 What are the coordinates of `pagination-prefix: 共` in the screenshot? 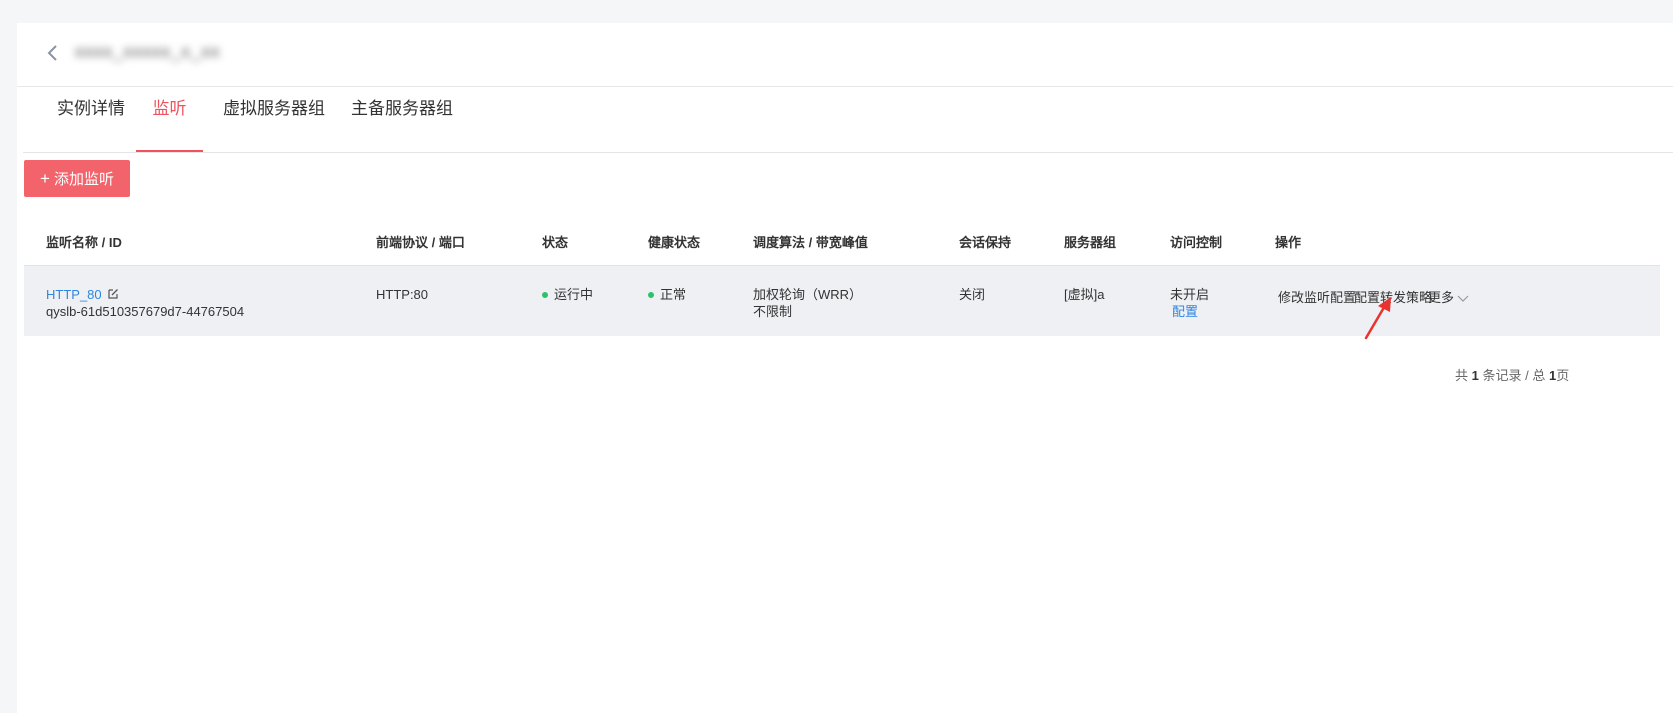 It's located at (1462, 375).